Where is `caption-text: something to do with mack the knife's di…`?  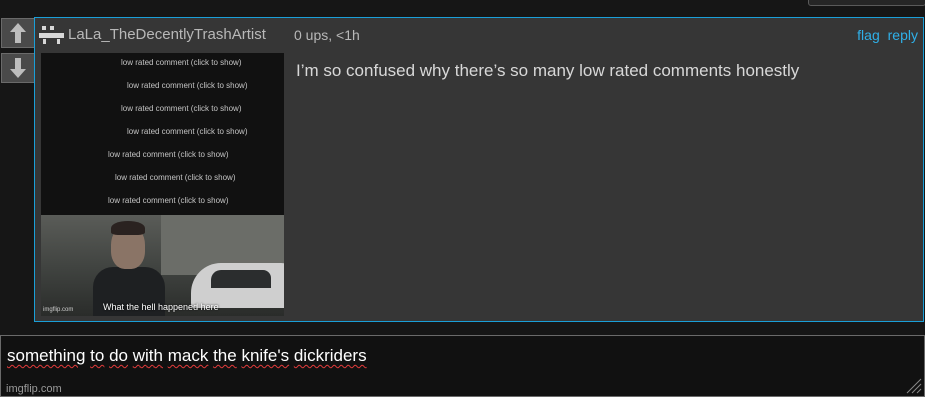 caption-text: something to do with mack the knife's di… is located at coordinates (187, 356).